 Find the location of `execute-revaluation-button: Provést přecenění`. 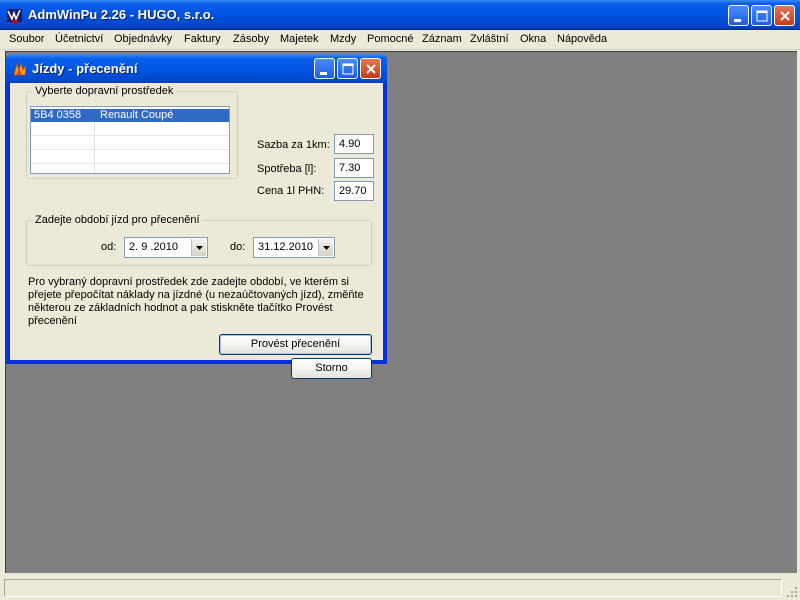

execute-revaluation-button: Provést přecenění is located at coordinates (295, 344).